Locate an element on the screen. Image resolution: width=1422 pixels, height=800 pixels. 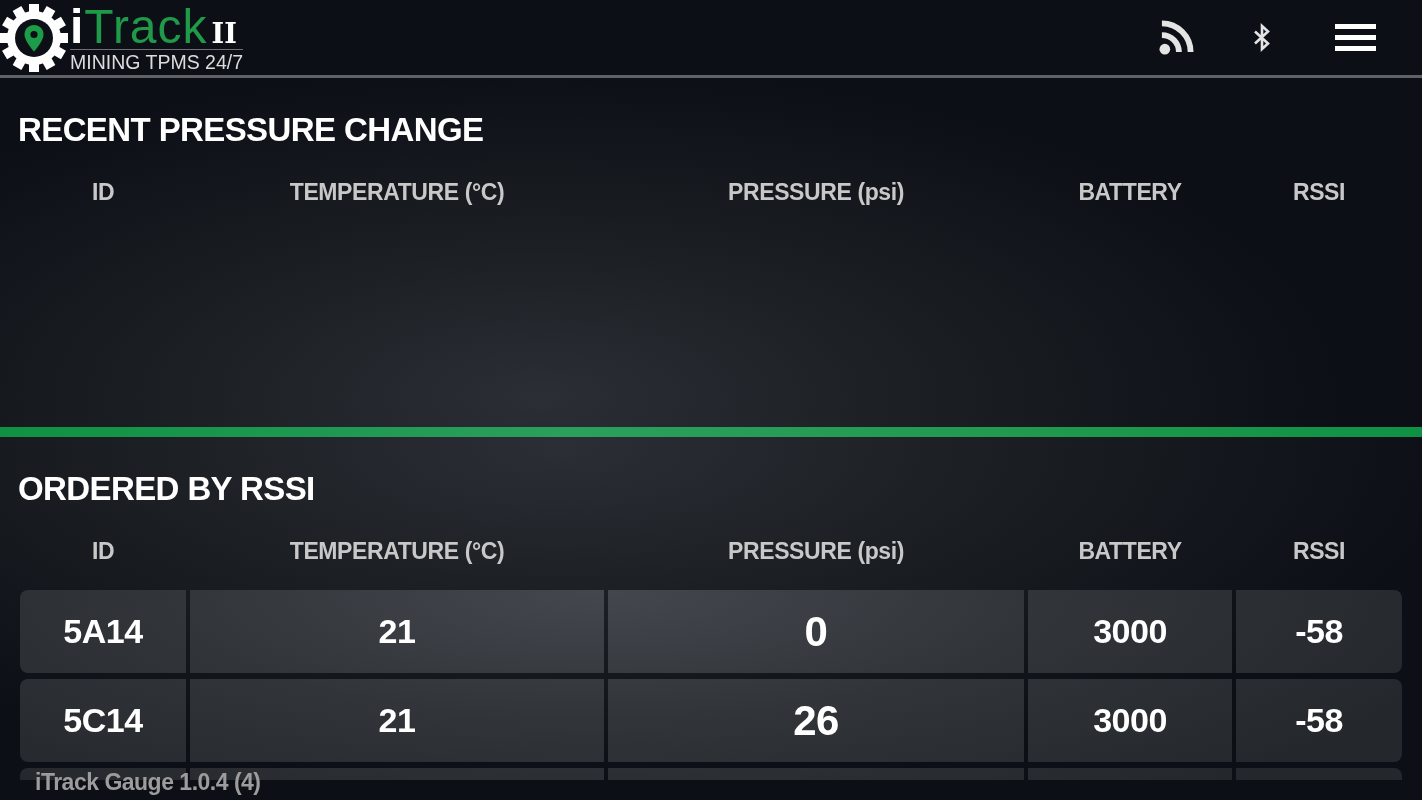
table-cell: 0 is located at coordinates (816, 631).